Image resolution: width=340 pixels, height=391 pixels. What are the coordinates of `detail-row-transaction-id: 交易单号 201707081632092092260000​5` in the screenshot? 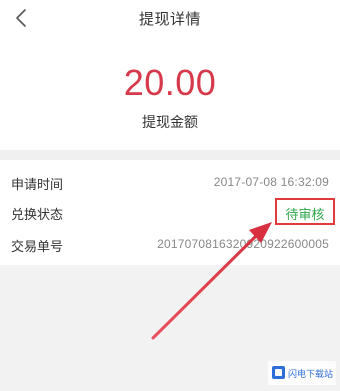 It's located at (170, 245).